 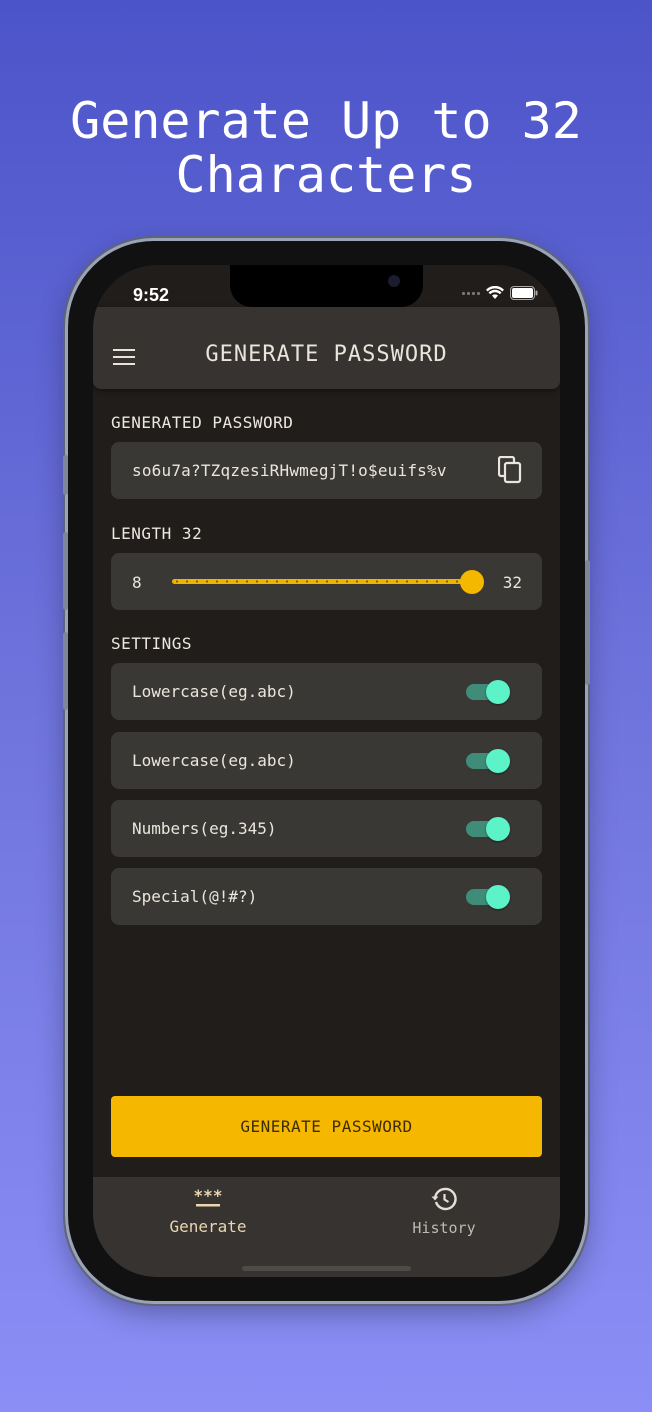 I want to click on setting-row: Numbers(eg.345), so click(x=326, y=828).